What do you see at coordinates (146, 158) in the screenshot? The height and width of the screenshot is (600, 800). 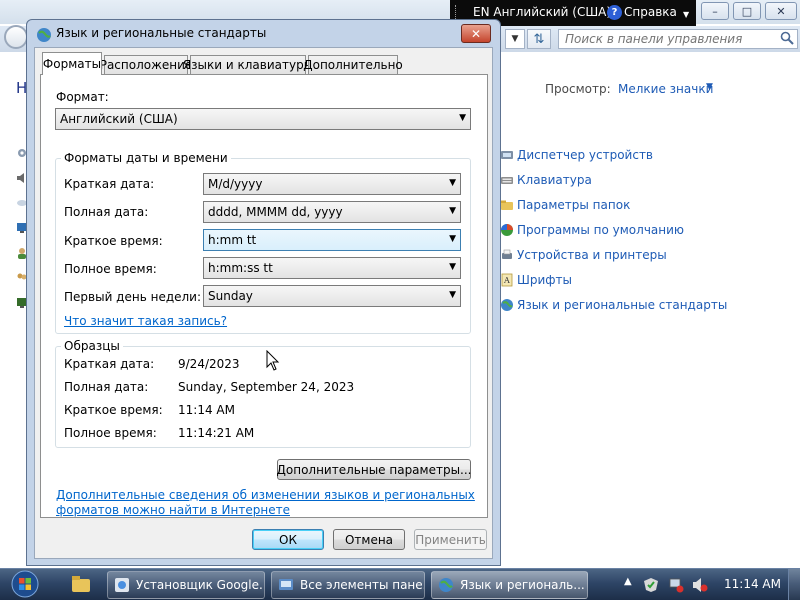 I see `datetime-formats-title: Форматы даты и времени` at bounding box center [146, 158].